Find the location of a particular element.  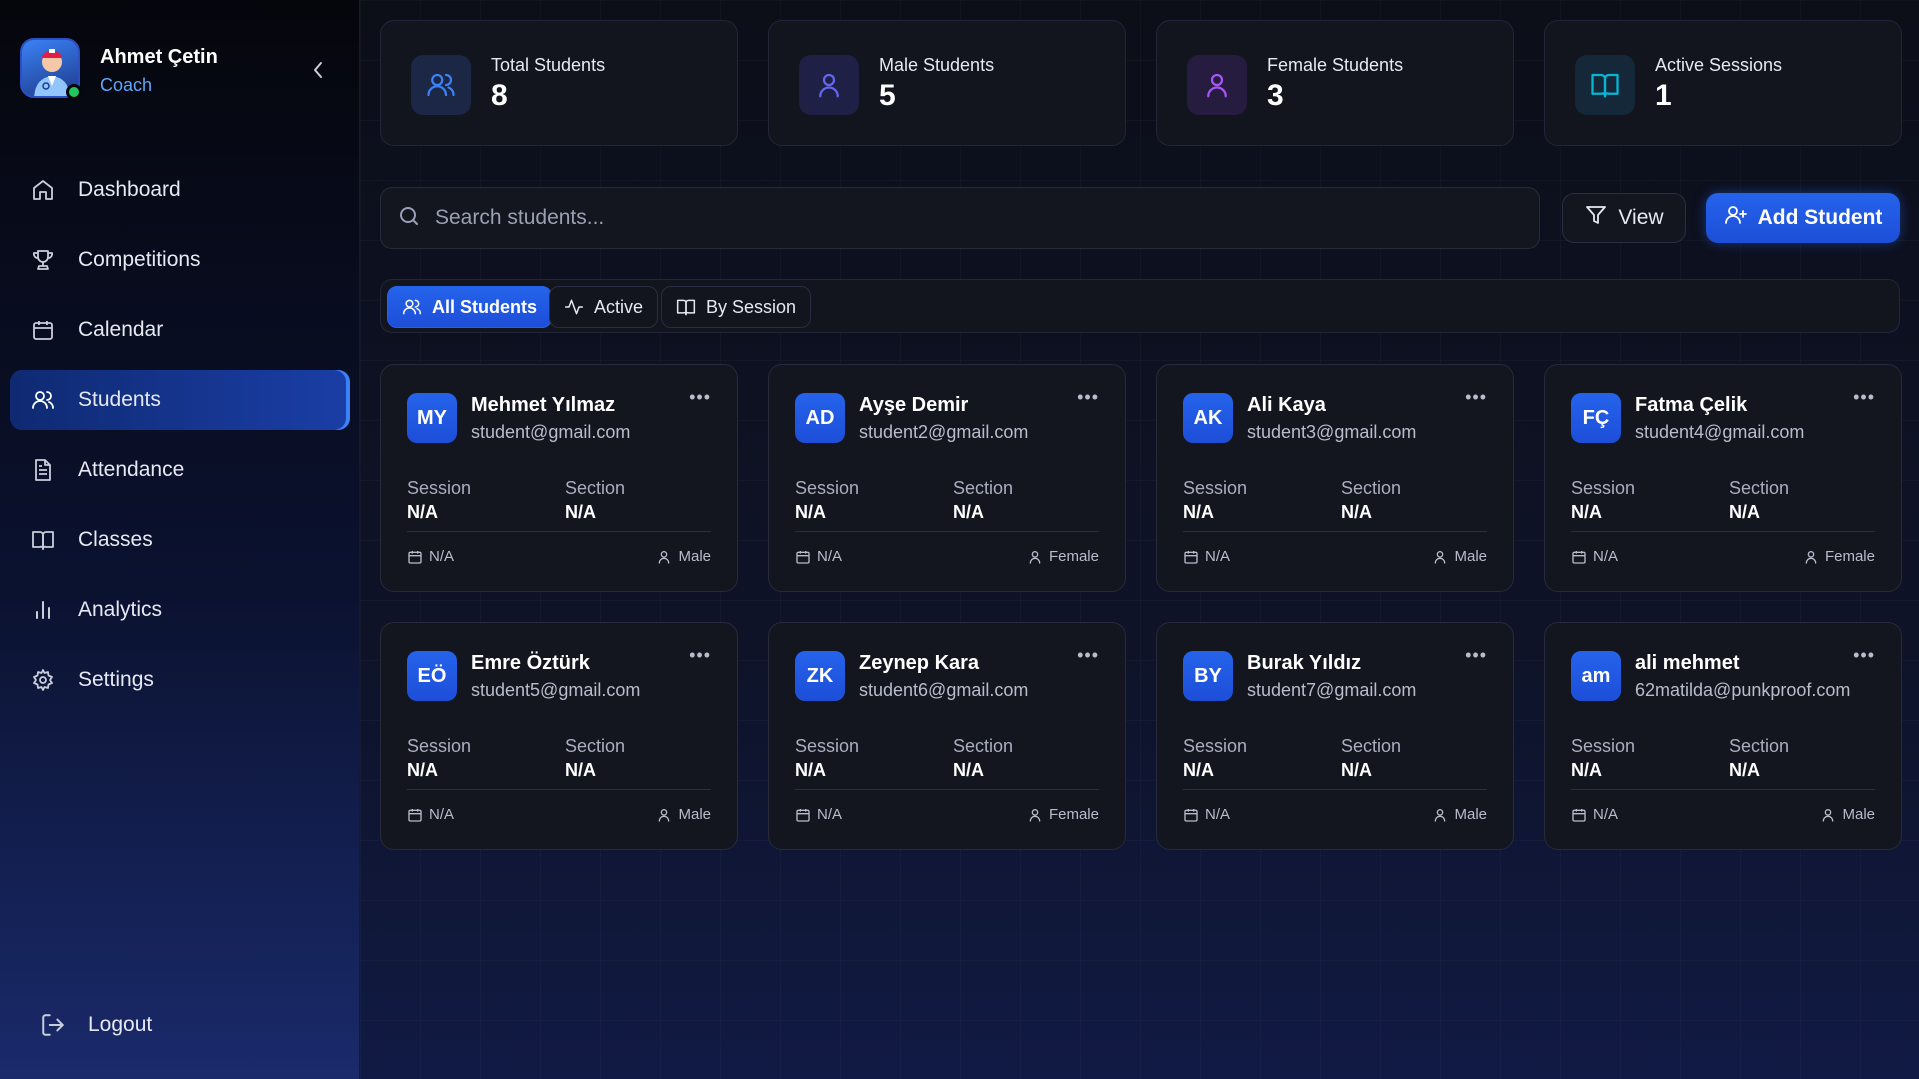

sidebar-item-competitions: Competitions is located at coordinates (180, 260).